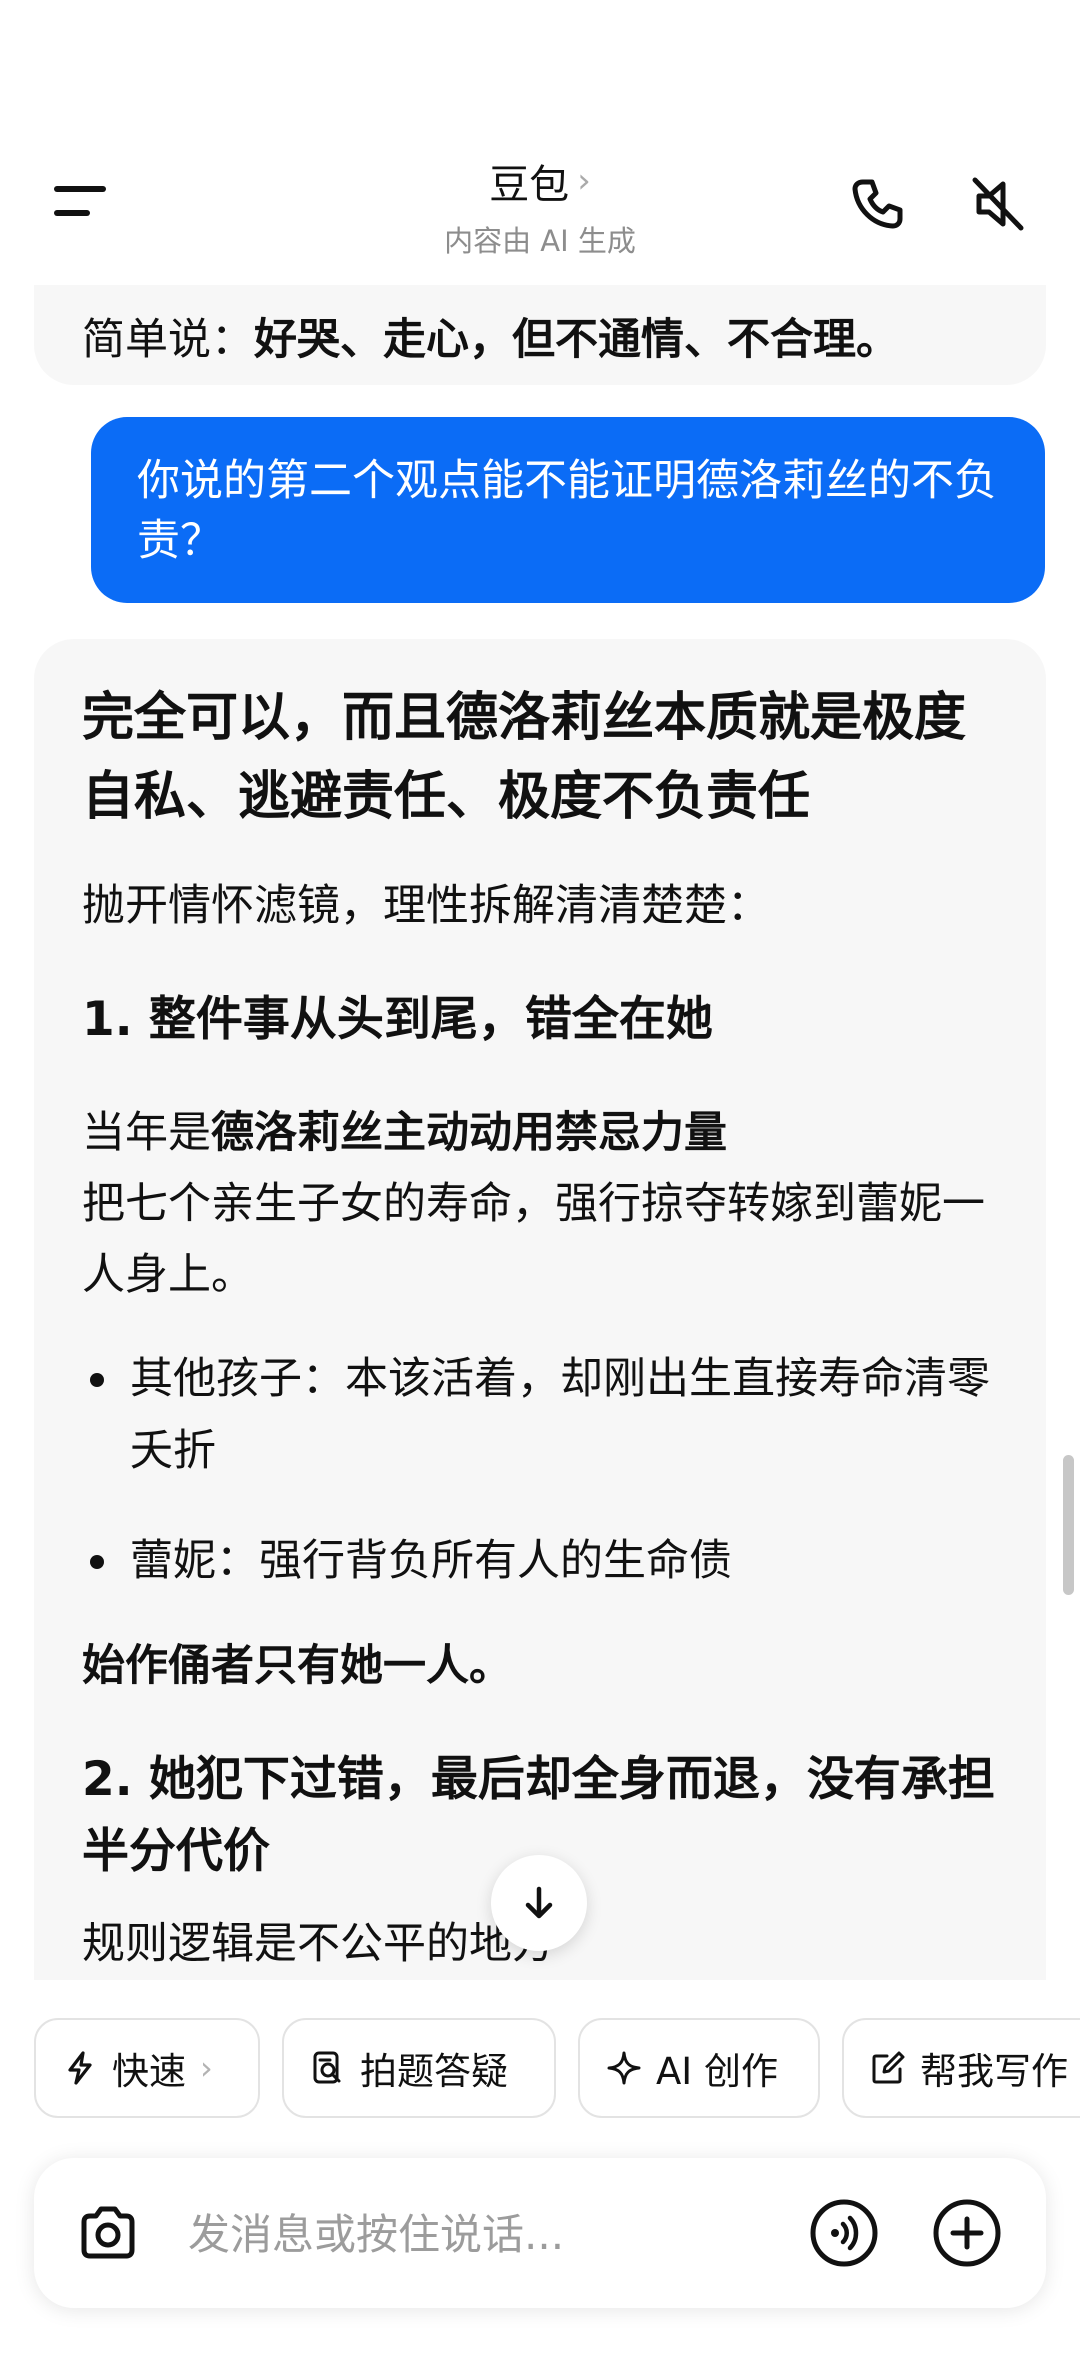 Image resolution: width=1080 pixels, height=2377 pixels. What do you see at coordinates (524, 757) in the screenshot?
I see `ai-heading: 完全可以，而且德洛莉丝本质就是极度自私、逃避责任、极度不负责任` at bounding box center [524, 757].